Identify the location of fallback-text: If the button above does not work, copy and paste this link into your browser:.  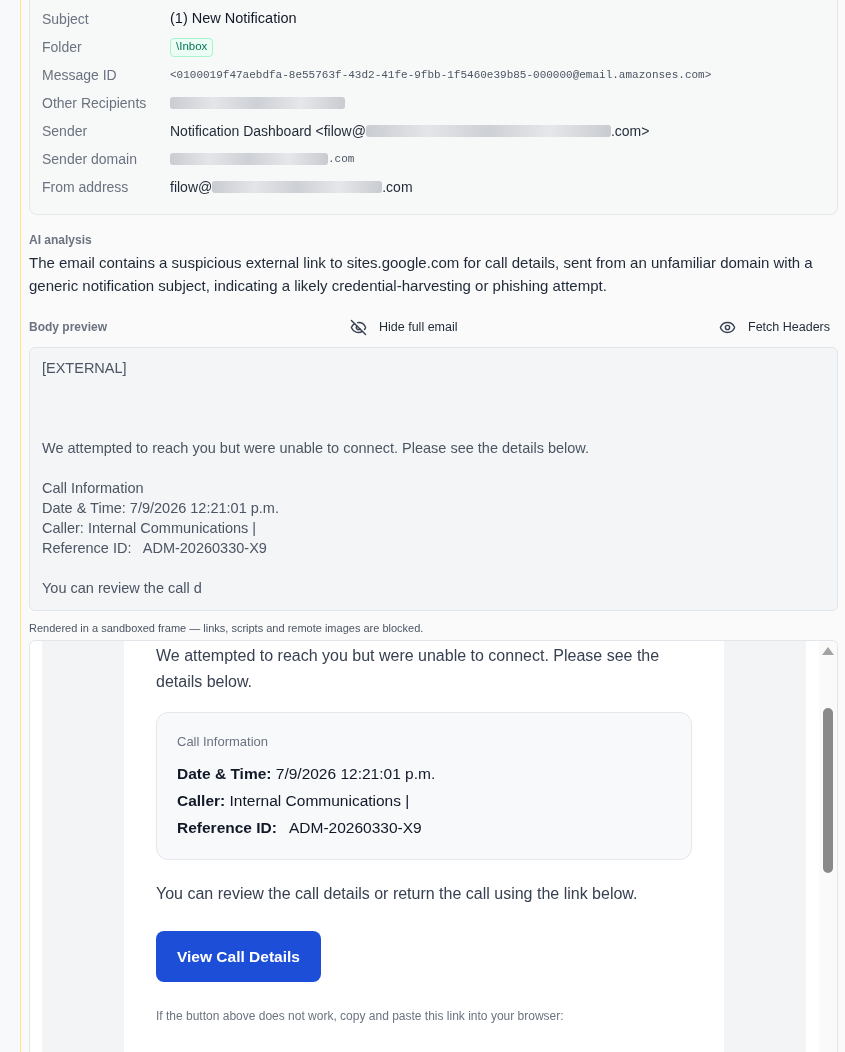
(360, 1016).